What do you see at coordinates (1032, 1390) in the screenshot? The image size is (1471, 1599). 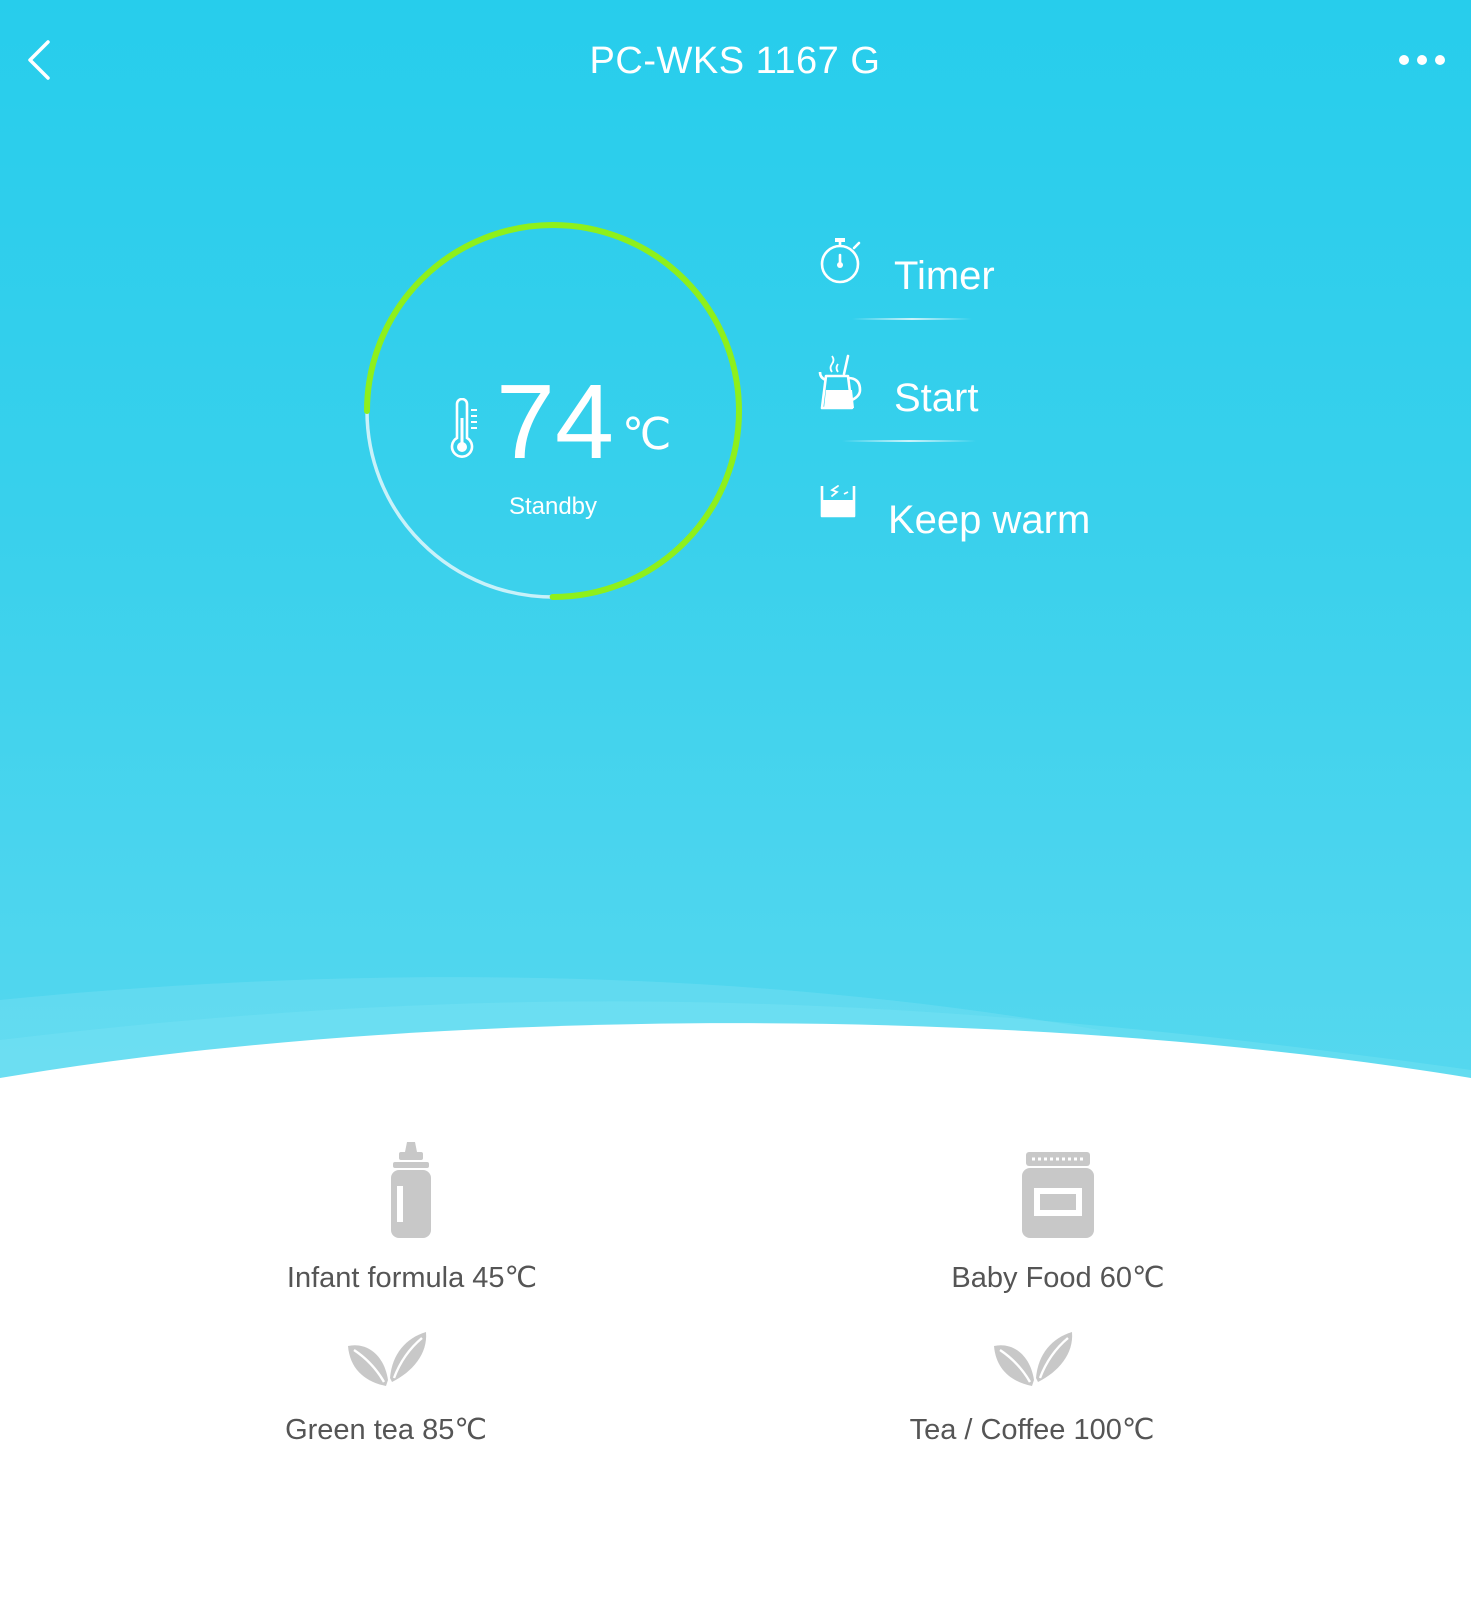 I see `preset-tea-coffee: Tea / Coffee 100℃` at bounding box center [1032, 1390].